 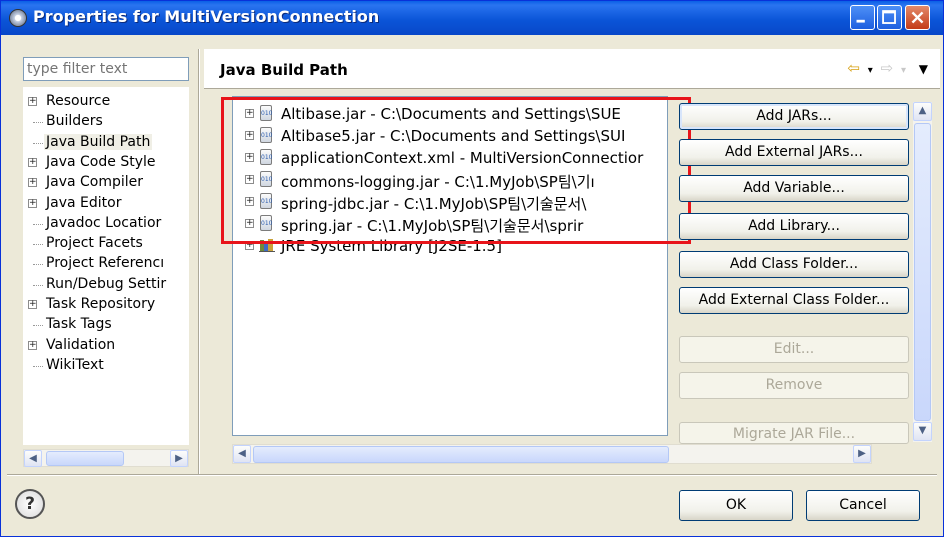 What do you see at coordinates (736, 505) in the screenshot?
I see `ok-button: OK` at bounding box center [736, 505].